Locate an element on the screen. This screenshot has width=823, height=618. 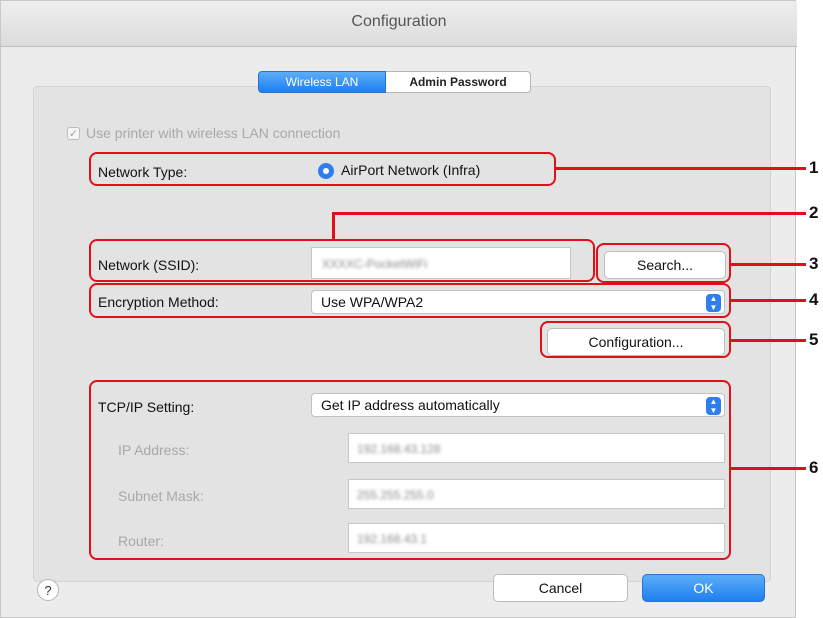
use-wireless-label: Use printer with wireless LAN connection is located at coordinates (213, 133).